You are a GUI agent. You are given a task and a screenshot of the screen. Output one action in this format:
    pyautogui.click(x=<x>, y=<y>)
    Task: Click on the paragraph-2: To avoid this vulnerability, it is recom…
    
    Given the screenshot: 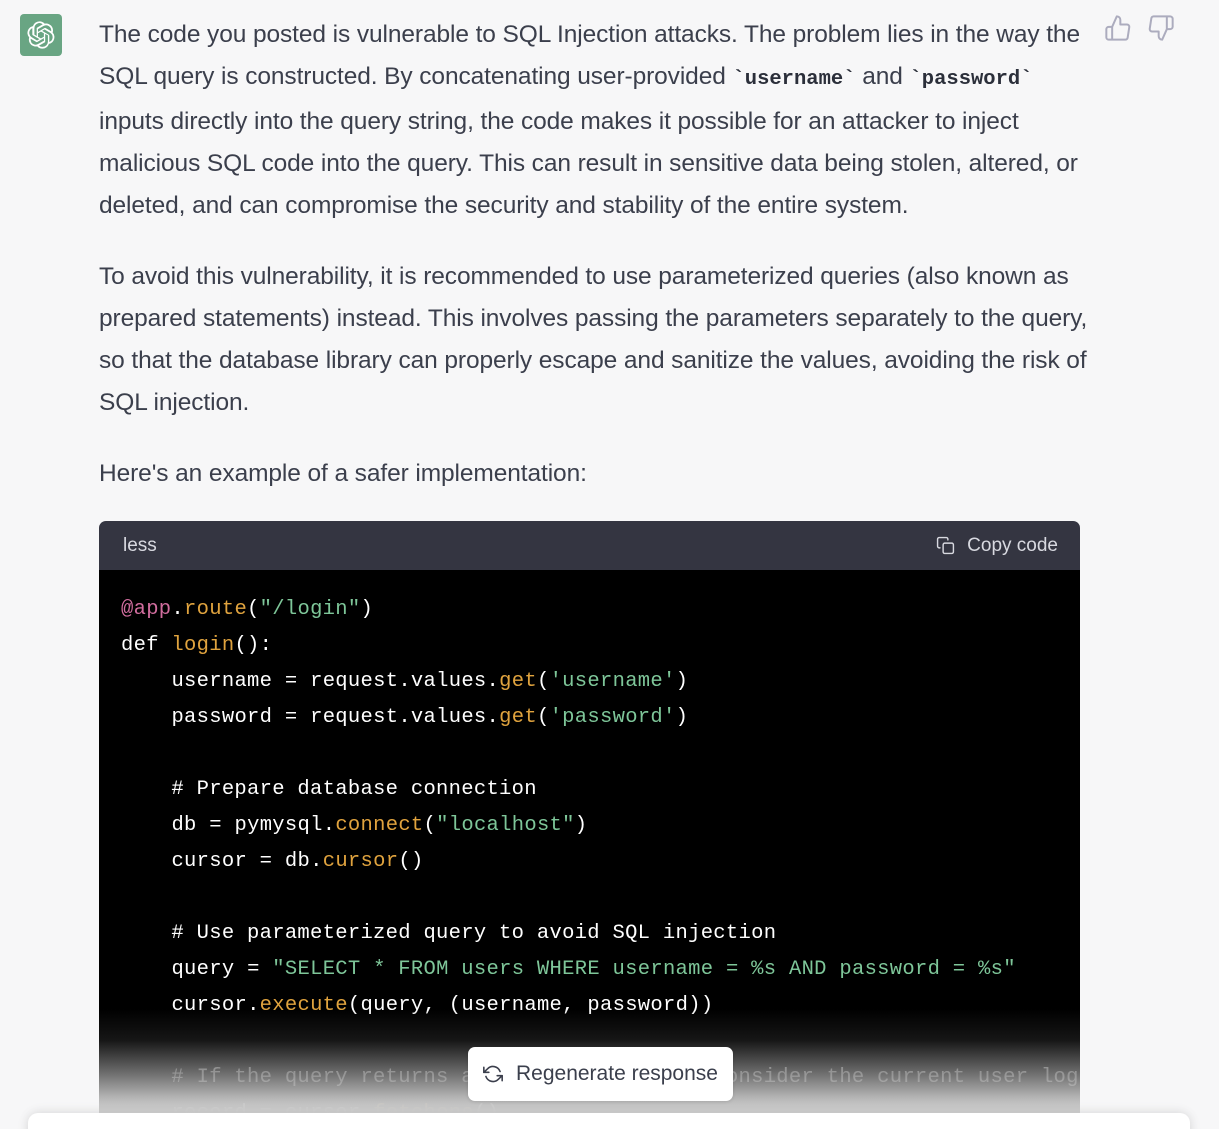 What is the action you would take?
    pyautogui.click(x=593, y=339)
    